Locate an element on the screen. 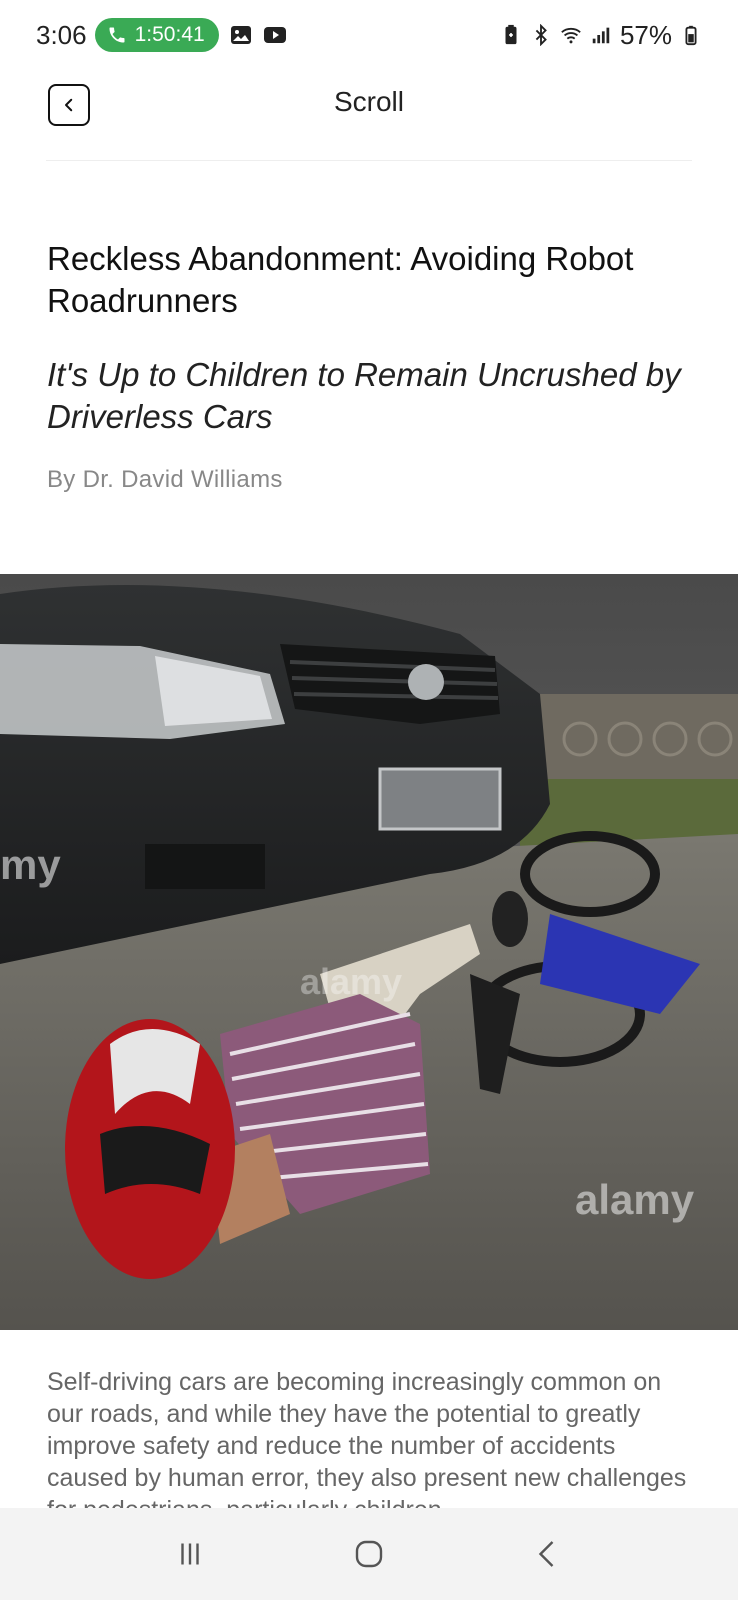 This screenshot has width=738, height=1600. ongoing-call-pill: 1:50:41 is located at coordinates (156, 35).